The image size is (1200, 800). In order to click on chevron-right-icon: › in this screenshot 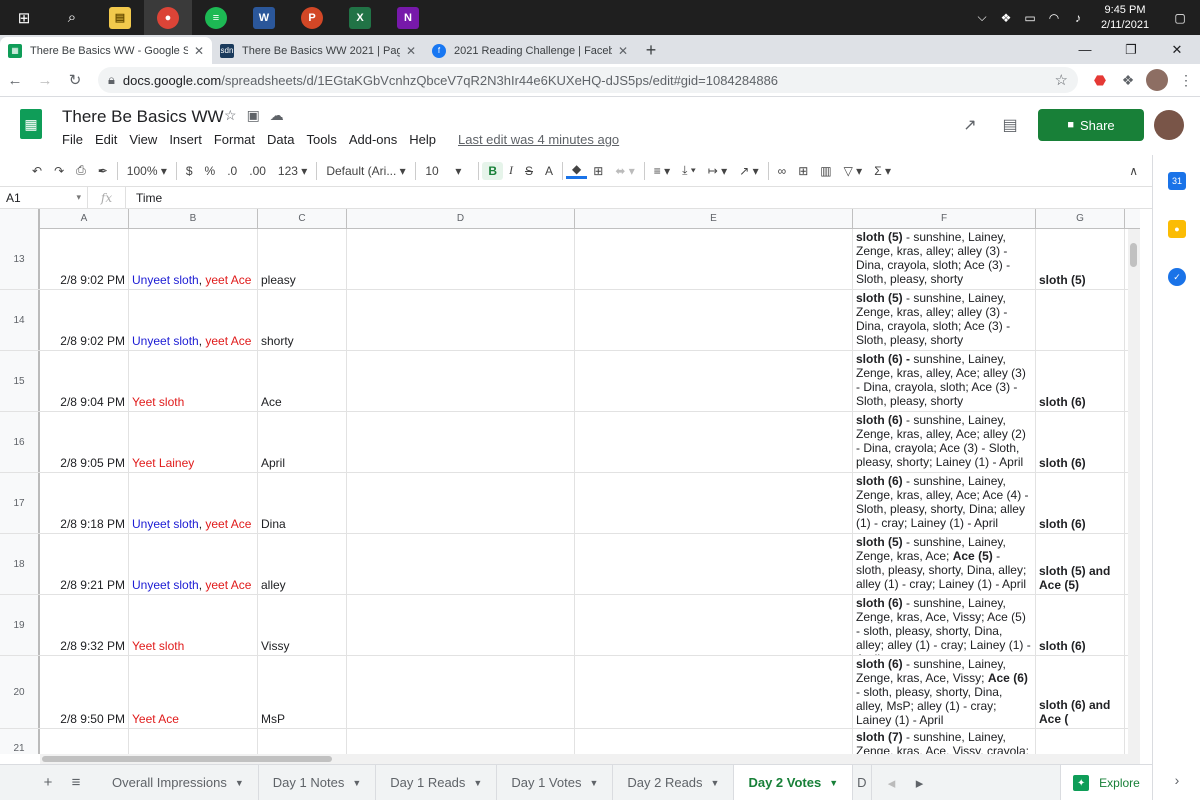, I will do `click(1176, 780)`.